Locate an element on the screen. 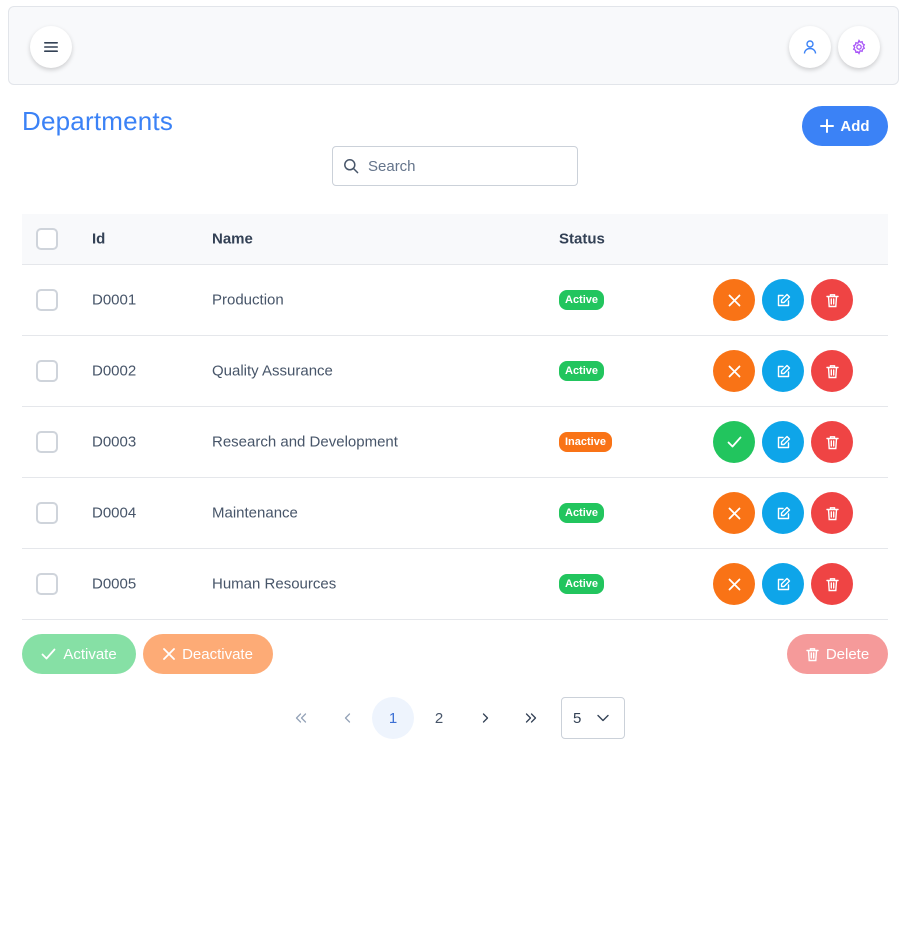 The image size is (907, 946). deactivate-selected-button: Deactivate is located at coordinates (208, 654).